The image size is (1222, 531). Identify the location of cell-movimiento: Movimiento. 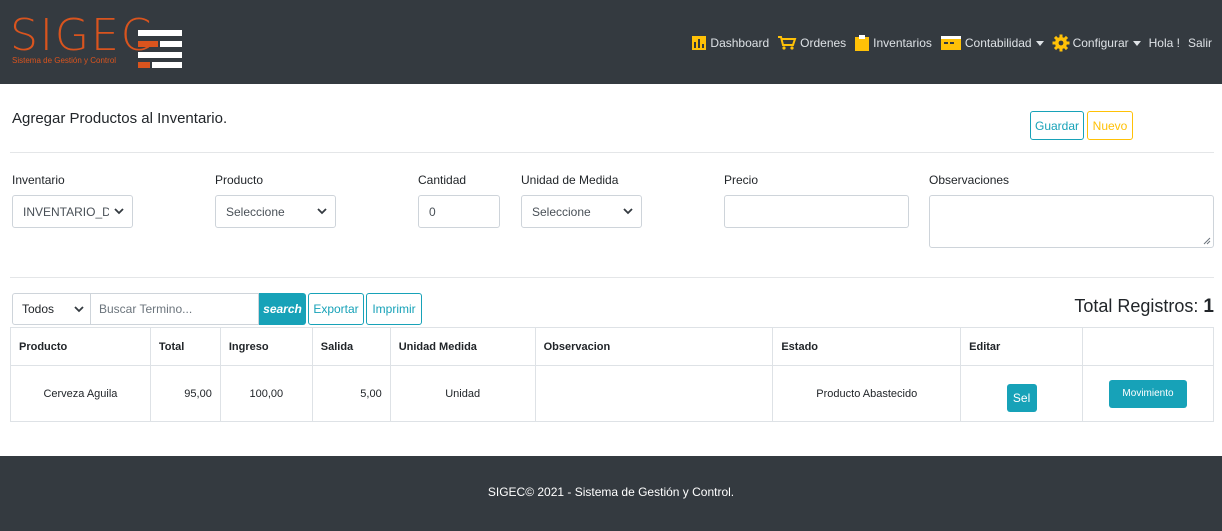
(1148, 393).